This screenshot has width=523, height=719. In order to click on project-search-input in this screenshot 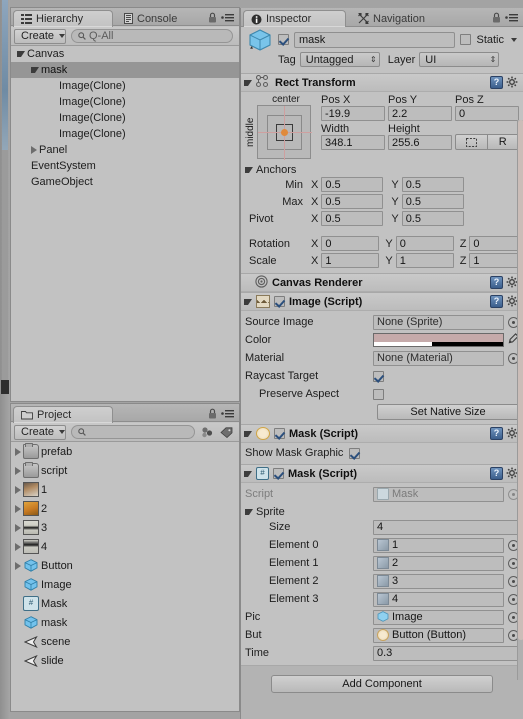, I will do `click(133, 432)`.